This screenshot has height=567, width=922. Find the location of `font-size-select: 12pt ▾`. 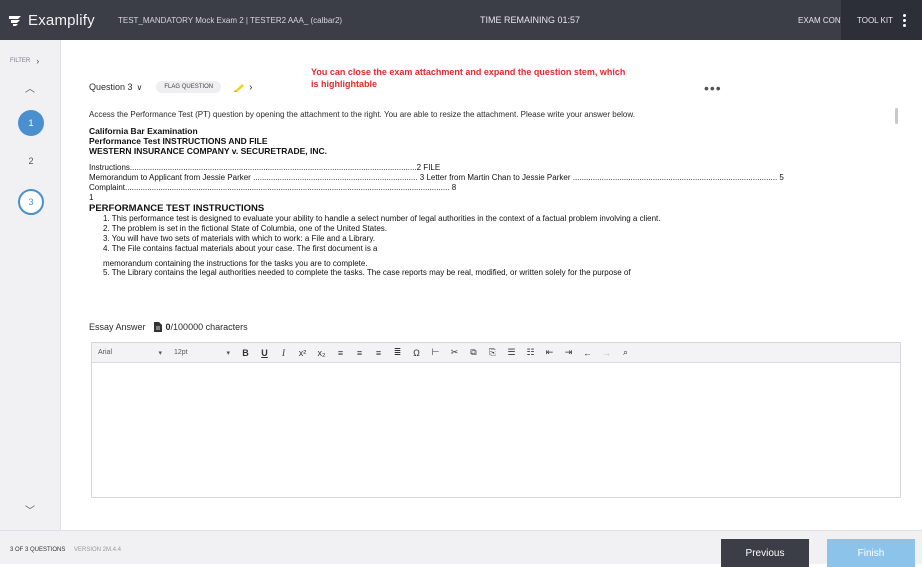

font-size-select: 12pt ▾ is located at coordinates (202, 353).